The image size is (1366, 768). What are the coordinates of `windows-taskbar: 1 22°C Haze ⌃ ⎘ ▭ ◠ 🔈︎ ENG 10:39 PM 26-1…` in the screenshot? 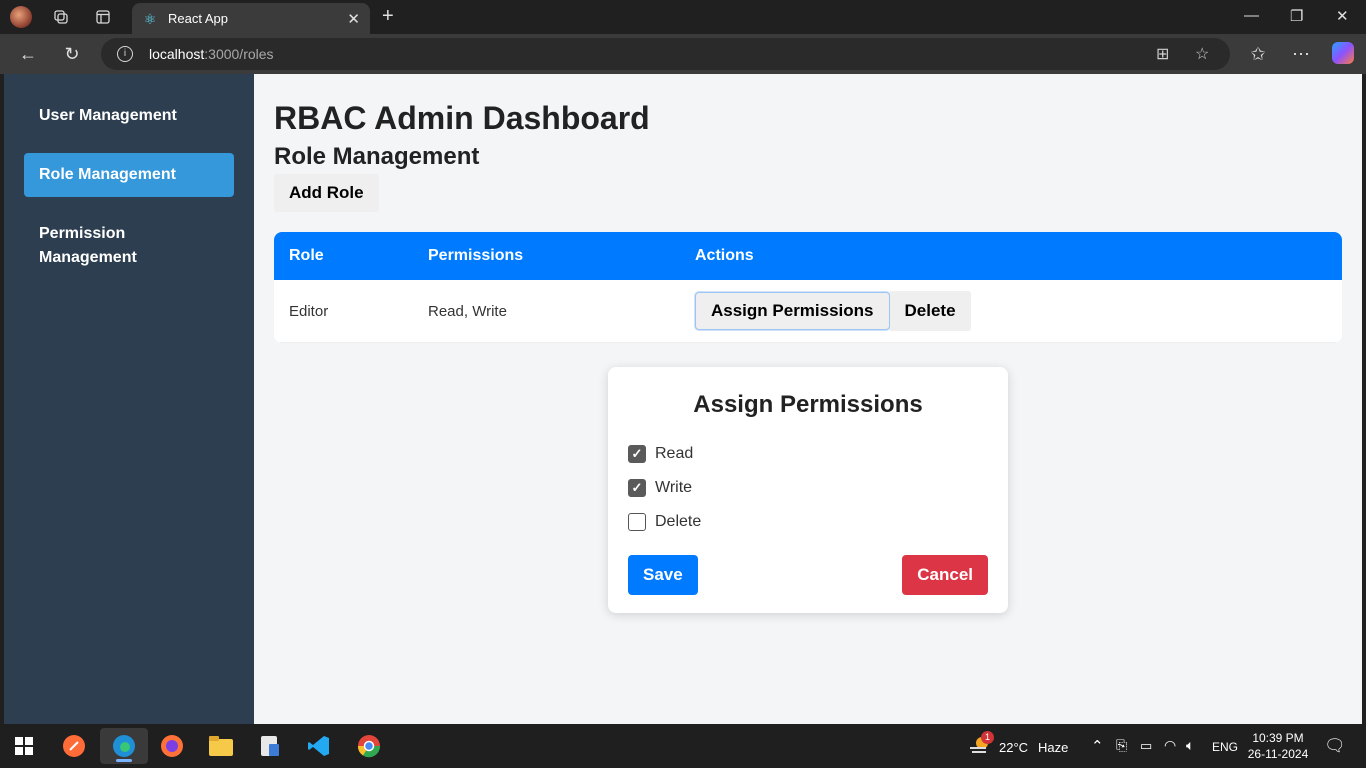 It's located at (683, 746).